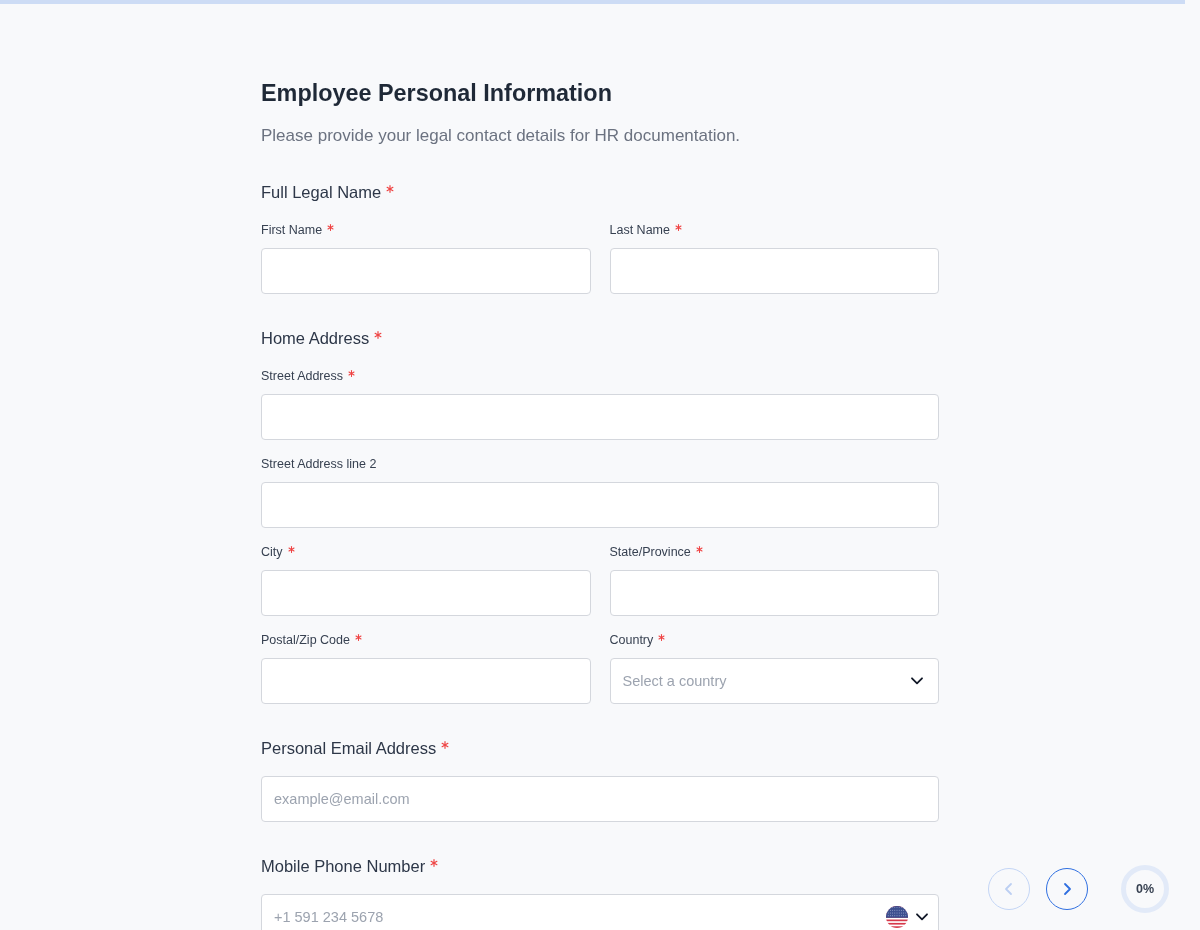 The image size is (1200, 930). I want to click on email-input: example@email.com, so click(600, 799).